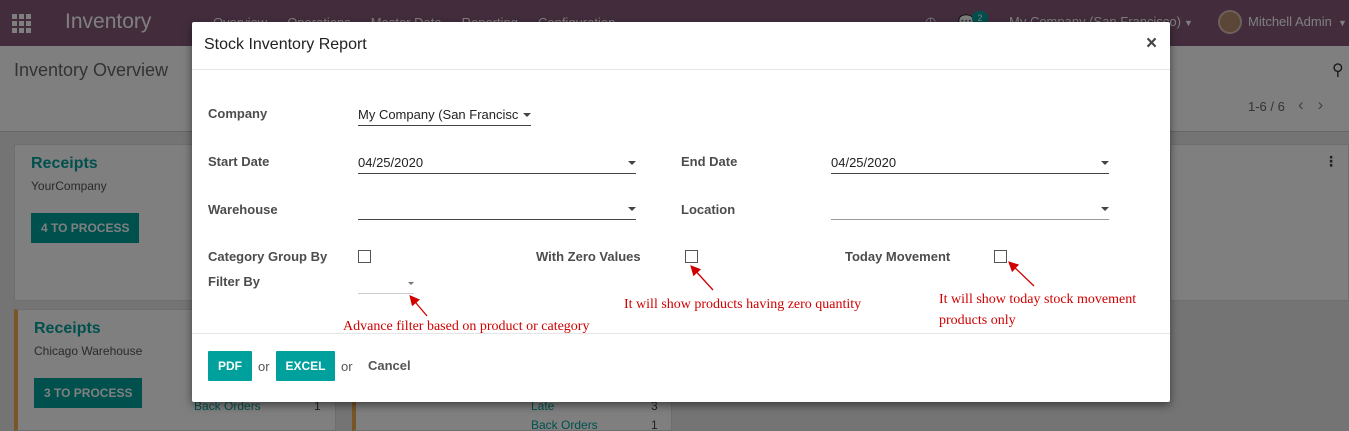  I want to click on cancel-button: Cancel, so click(389, 365).